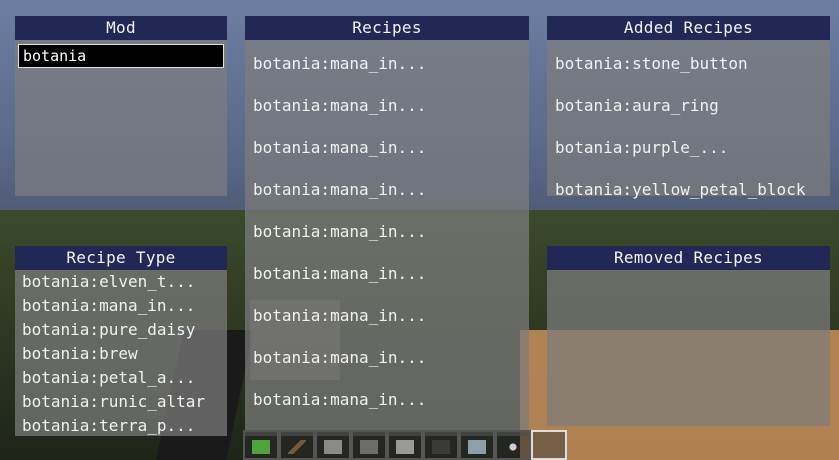  I want to click on added-recipe-item: botania:yellow_petal_block, so click(680, 189).